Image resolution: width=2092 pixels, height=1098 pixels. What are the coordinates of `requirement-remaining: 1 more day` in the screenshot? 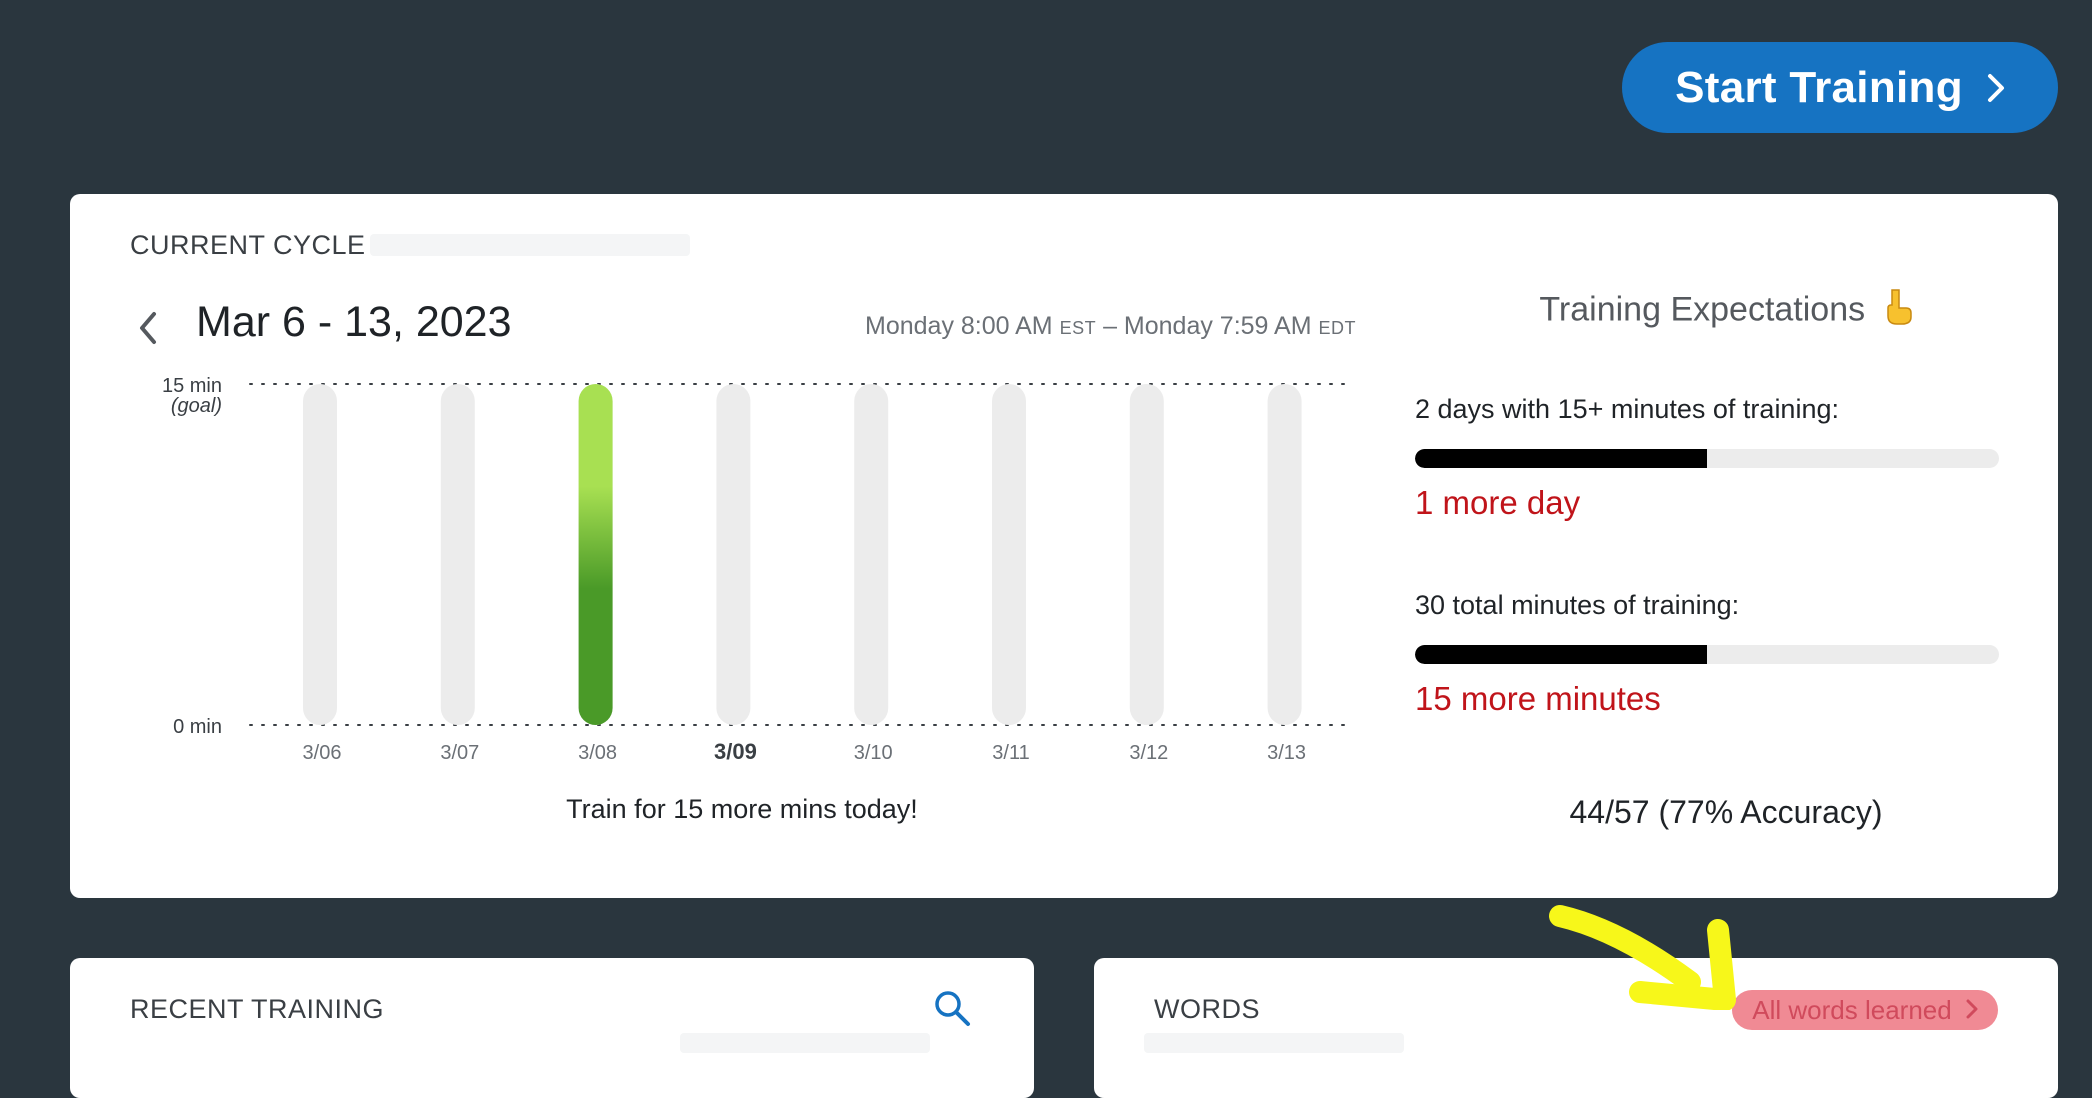 It's located at (1498, 502).